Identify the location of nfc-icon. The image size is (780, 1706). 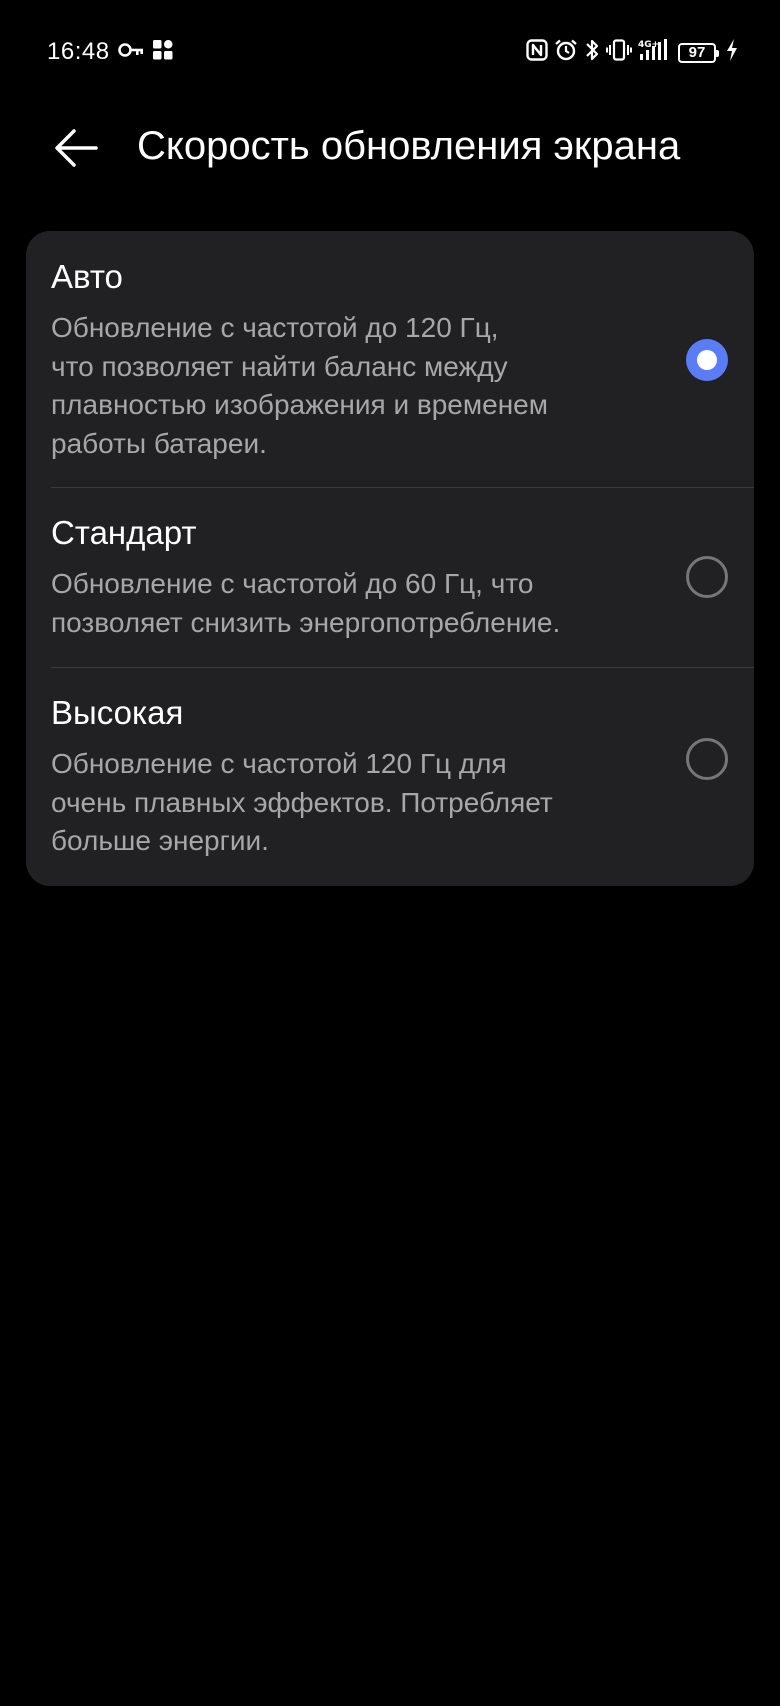
(537, 52).